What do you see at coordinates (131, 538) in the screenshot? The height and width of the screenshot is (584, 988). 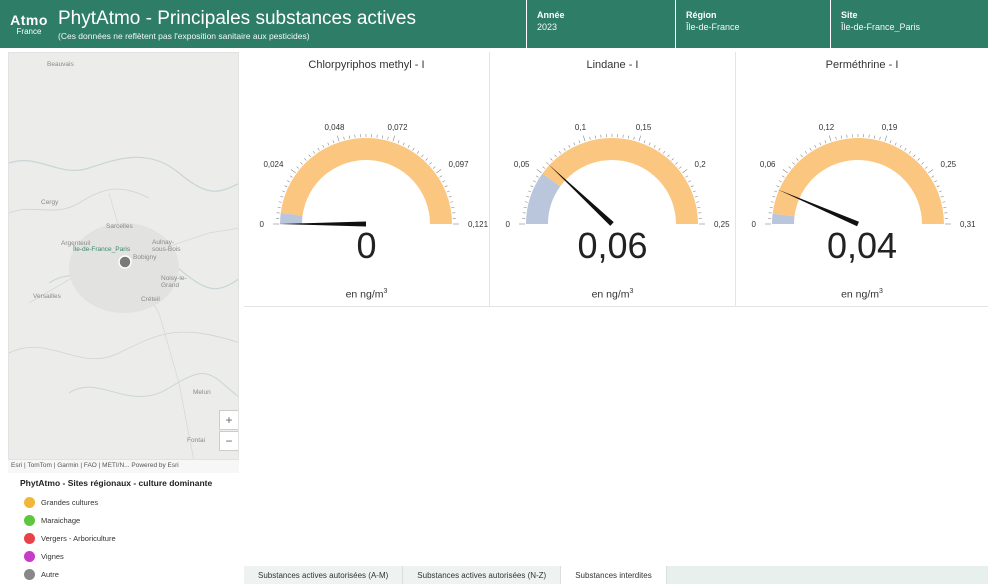 I see `legend-item: Vergers - Arboriculture` at bounding box center [131, 538].